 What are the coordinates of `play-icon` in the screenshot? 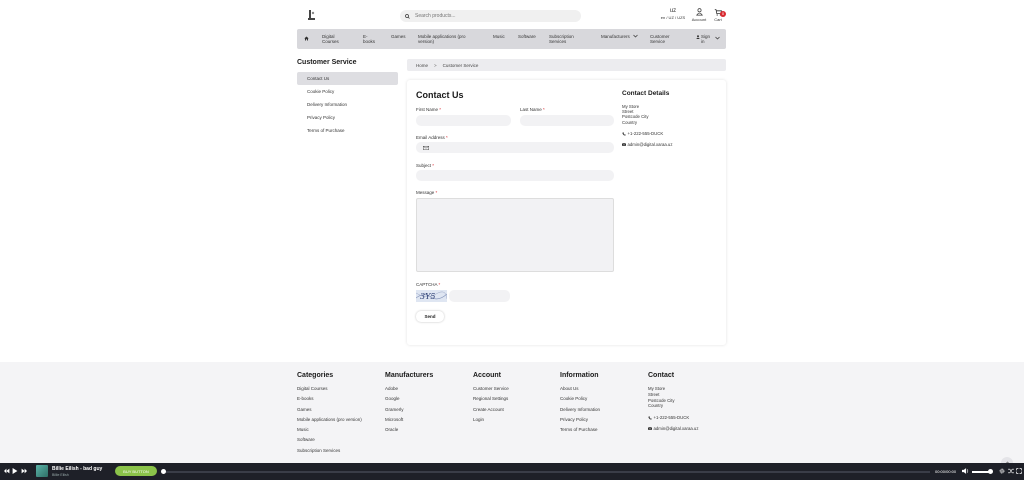 It's located at (15, 472).